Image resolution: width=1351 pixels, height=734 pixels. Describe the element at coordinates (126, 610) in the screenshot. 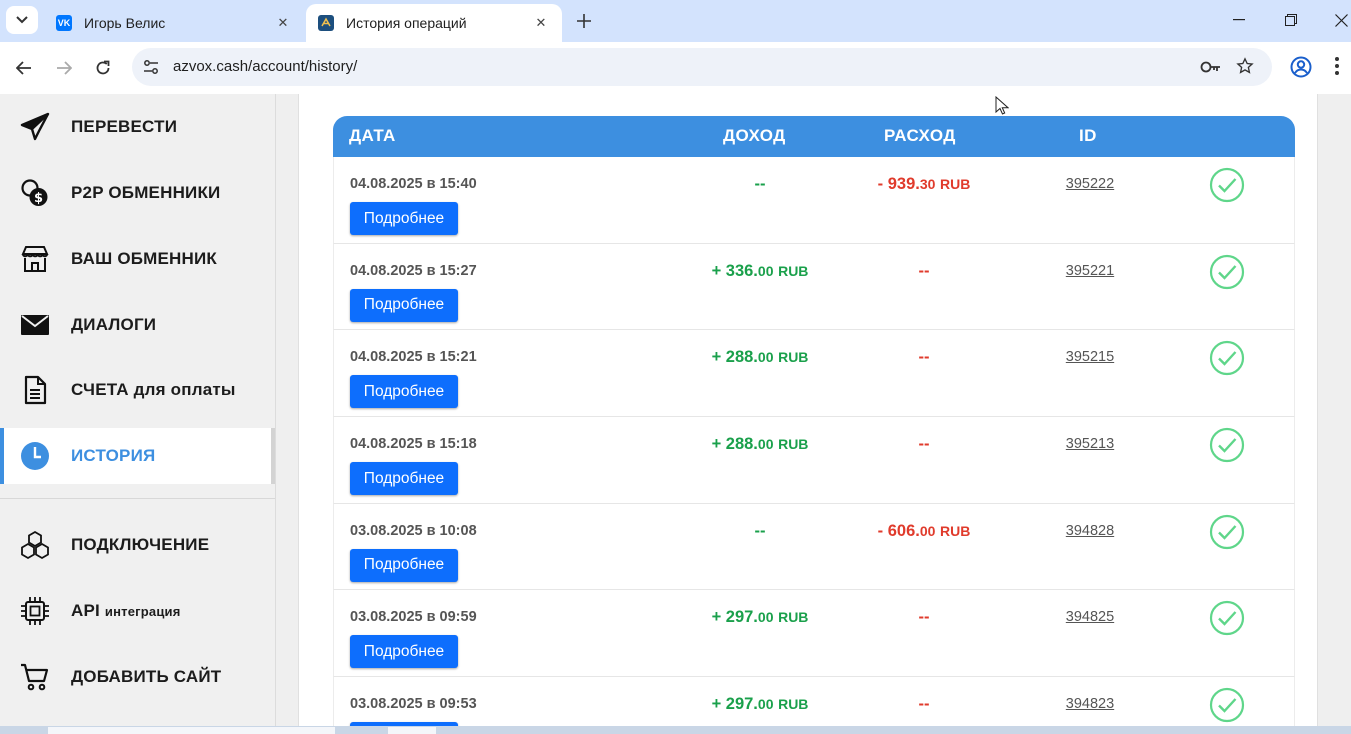

I see `sidebar-item-label: API интеграция` at that location.